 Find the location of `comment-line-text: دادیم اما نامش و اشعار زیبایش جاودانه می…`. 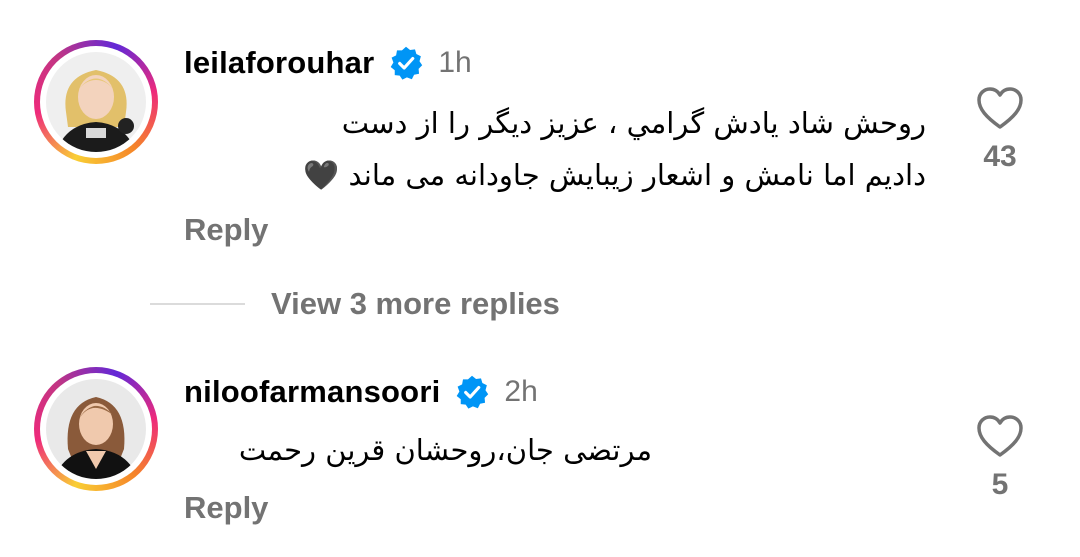

comment-line-text: دادیم اما نامش و اشعار زیبایش جاودانه می… is located at coordinates (637, 175).